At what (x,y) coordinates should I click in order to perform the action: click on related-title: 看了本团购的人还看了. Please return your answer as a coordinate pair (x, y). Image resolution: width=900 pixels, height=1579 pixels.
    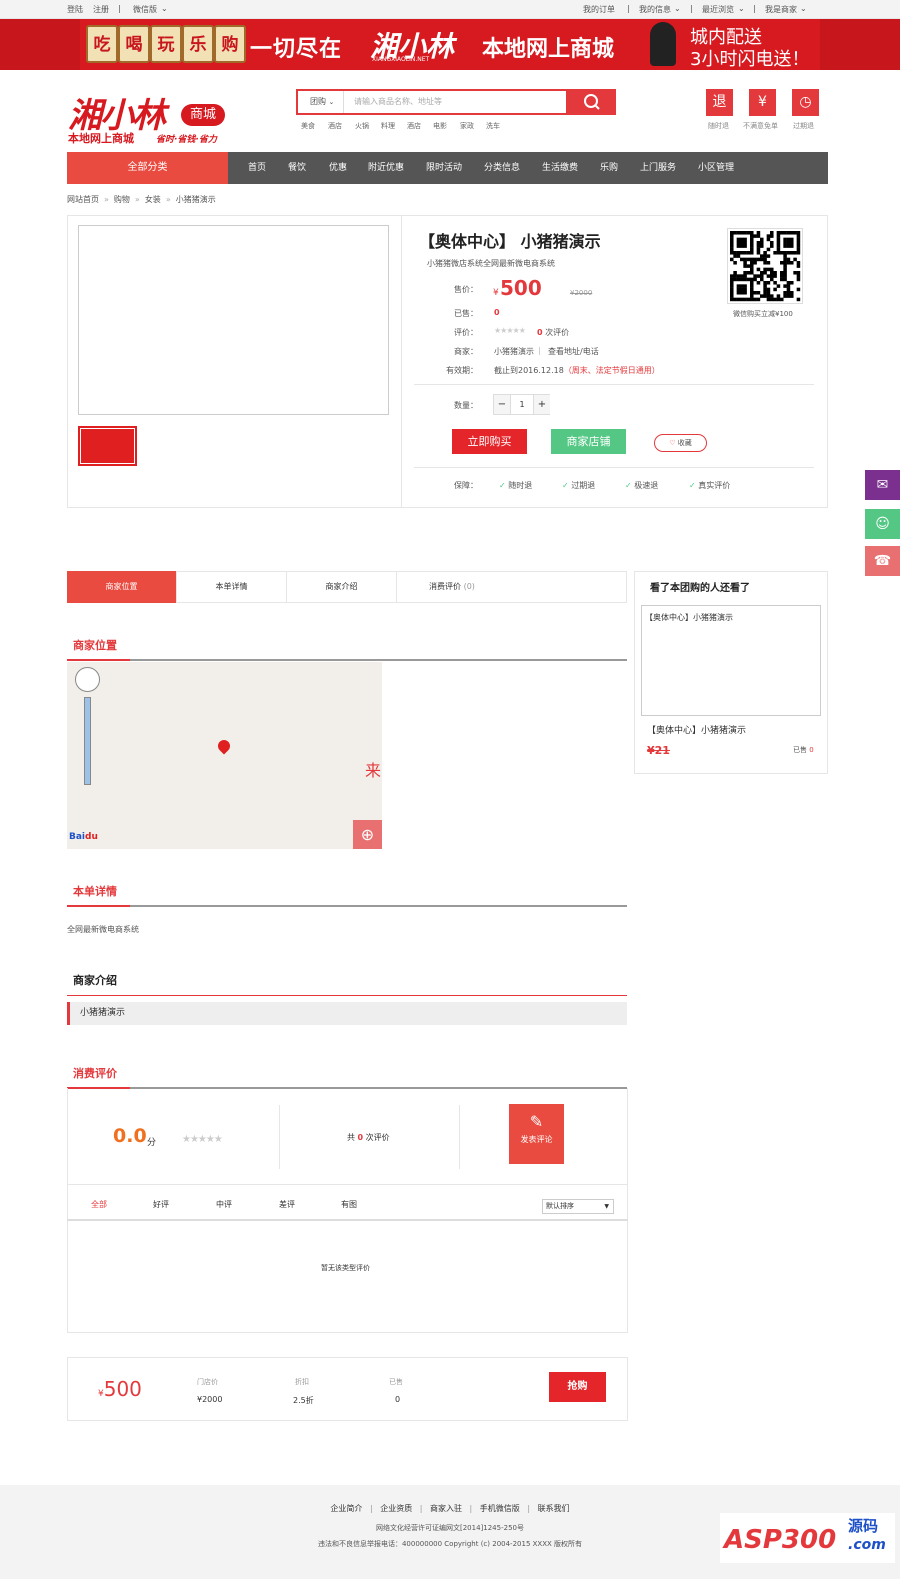
    Looking at the image, I should click on (700, 588).